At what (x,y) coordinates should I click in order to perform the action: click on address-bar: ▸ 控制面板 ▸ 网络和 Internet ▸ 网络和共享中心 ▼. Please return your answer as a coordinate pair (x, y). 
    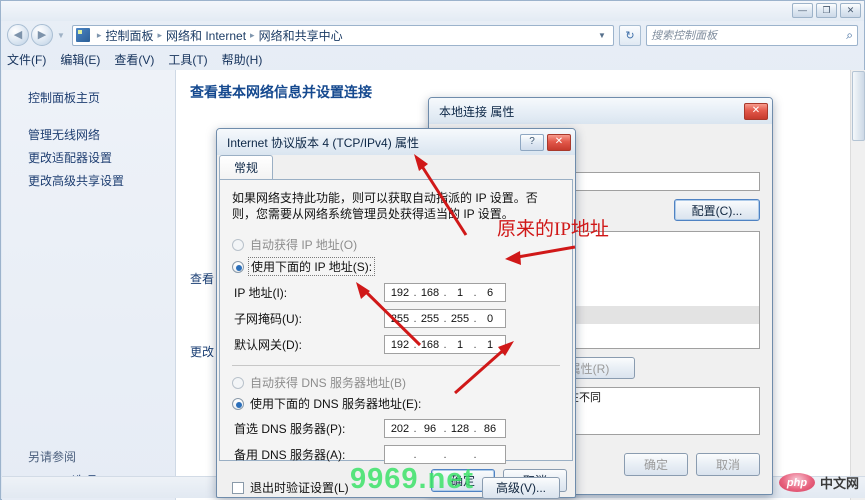
    Looking at the image, I should click on (342, 35).